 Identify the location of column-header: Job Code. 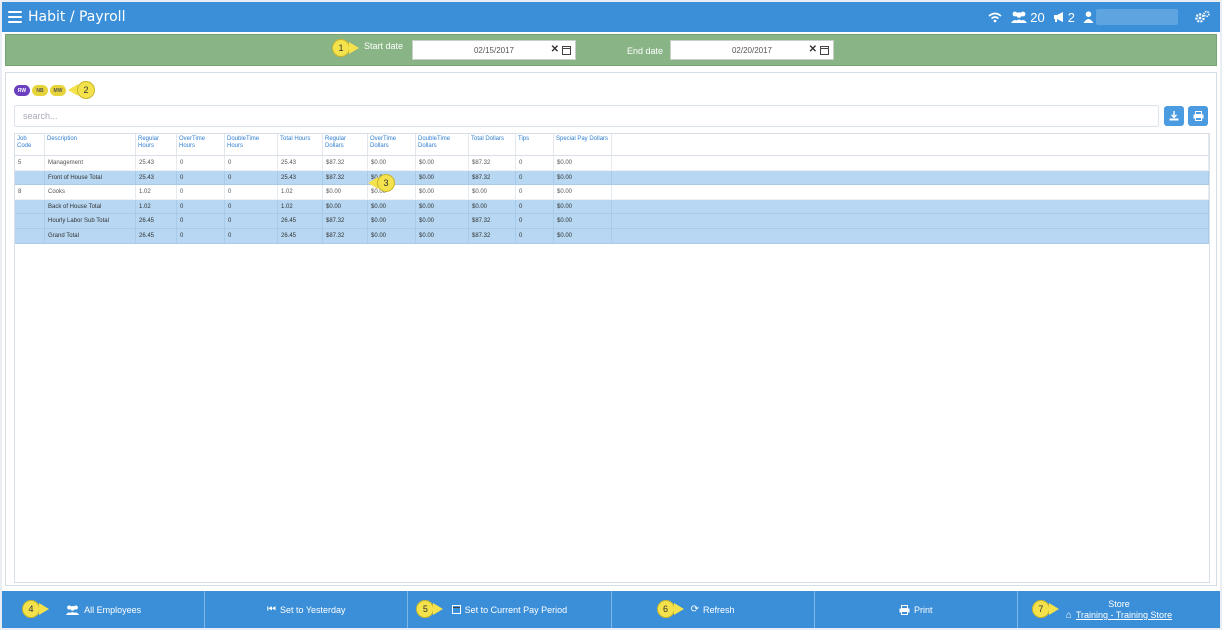
(30, 144).